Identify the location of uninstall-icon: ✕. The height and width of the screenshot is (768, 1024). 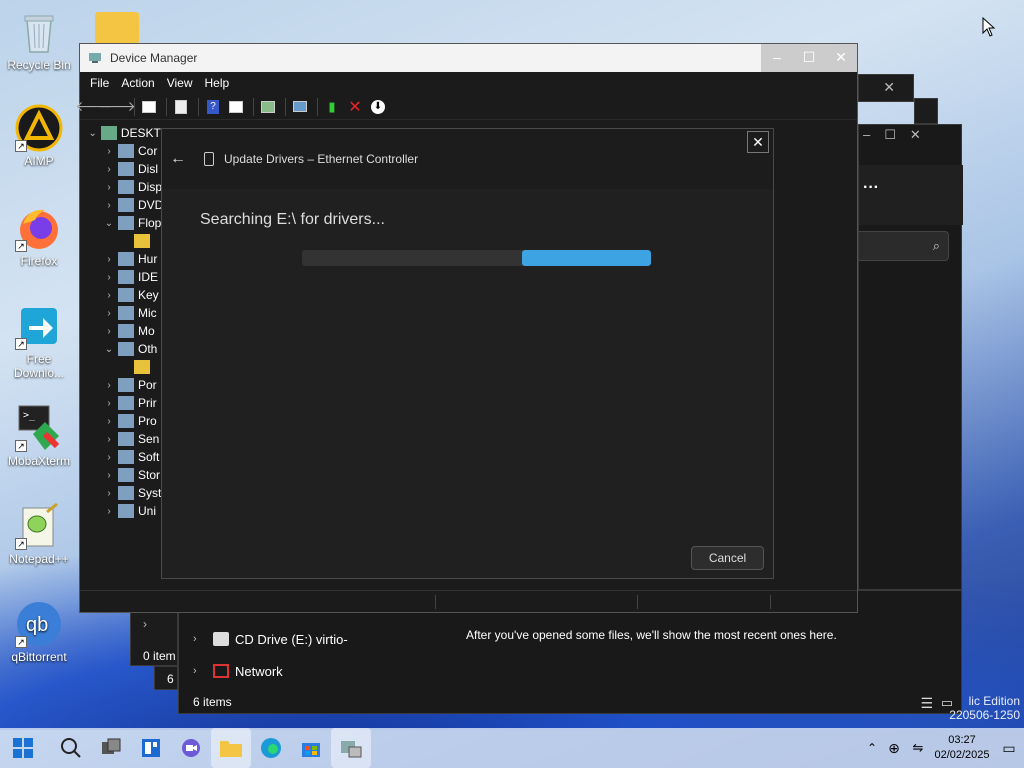
(355, 107).